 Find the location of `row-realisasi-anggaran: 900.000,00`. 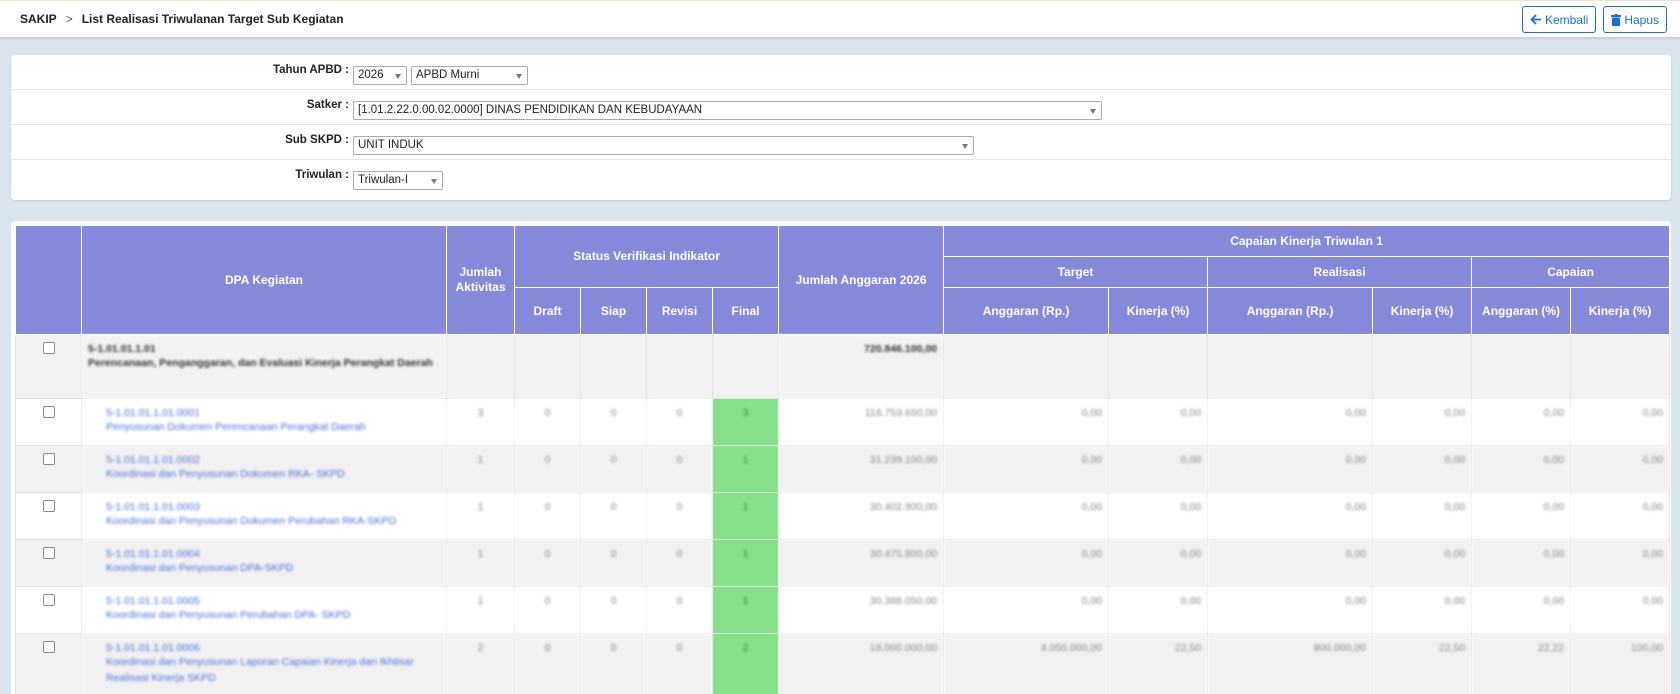

row-realisasi-anggaran: 900.000,00 is located at coordinates (1290, 663).